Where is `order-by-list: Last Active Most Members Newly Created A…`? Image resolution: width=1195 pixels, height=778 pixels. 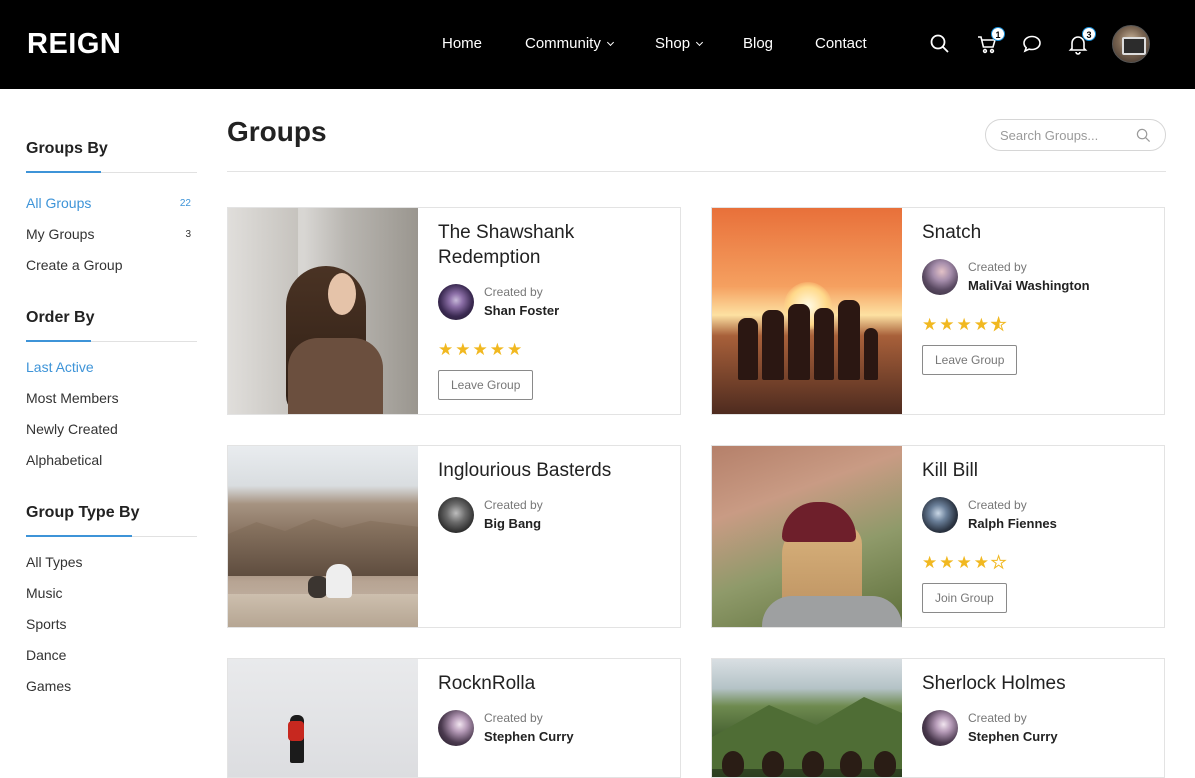 order-by-list: Last Active Most Members Newly Created A… is located at coordinates (111, 414).